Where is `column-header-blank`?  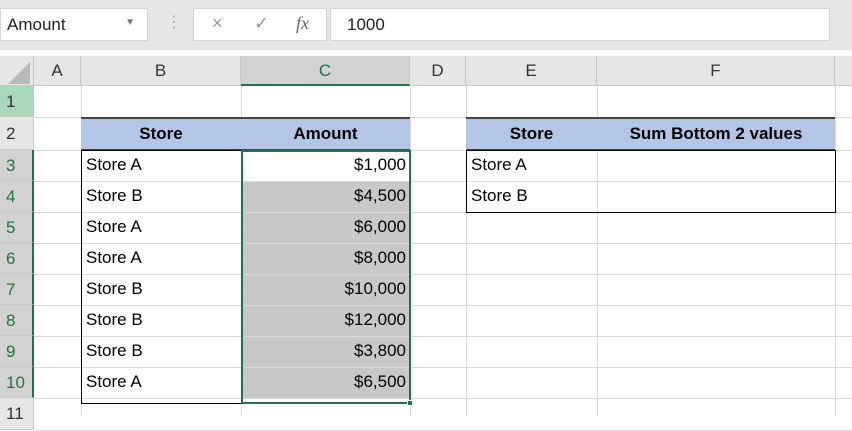
column-header-blank is located at coordinates (843, 71).